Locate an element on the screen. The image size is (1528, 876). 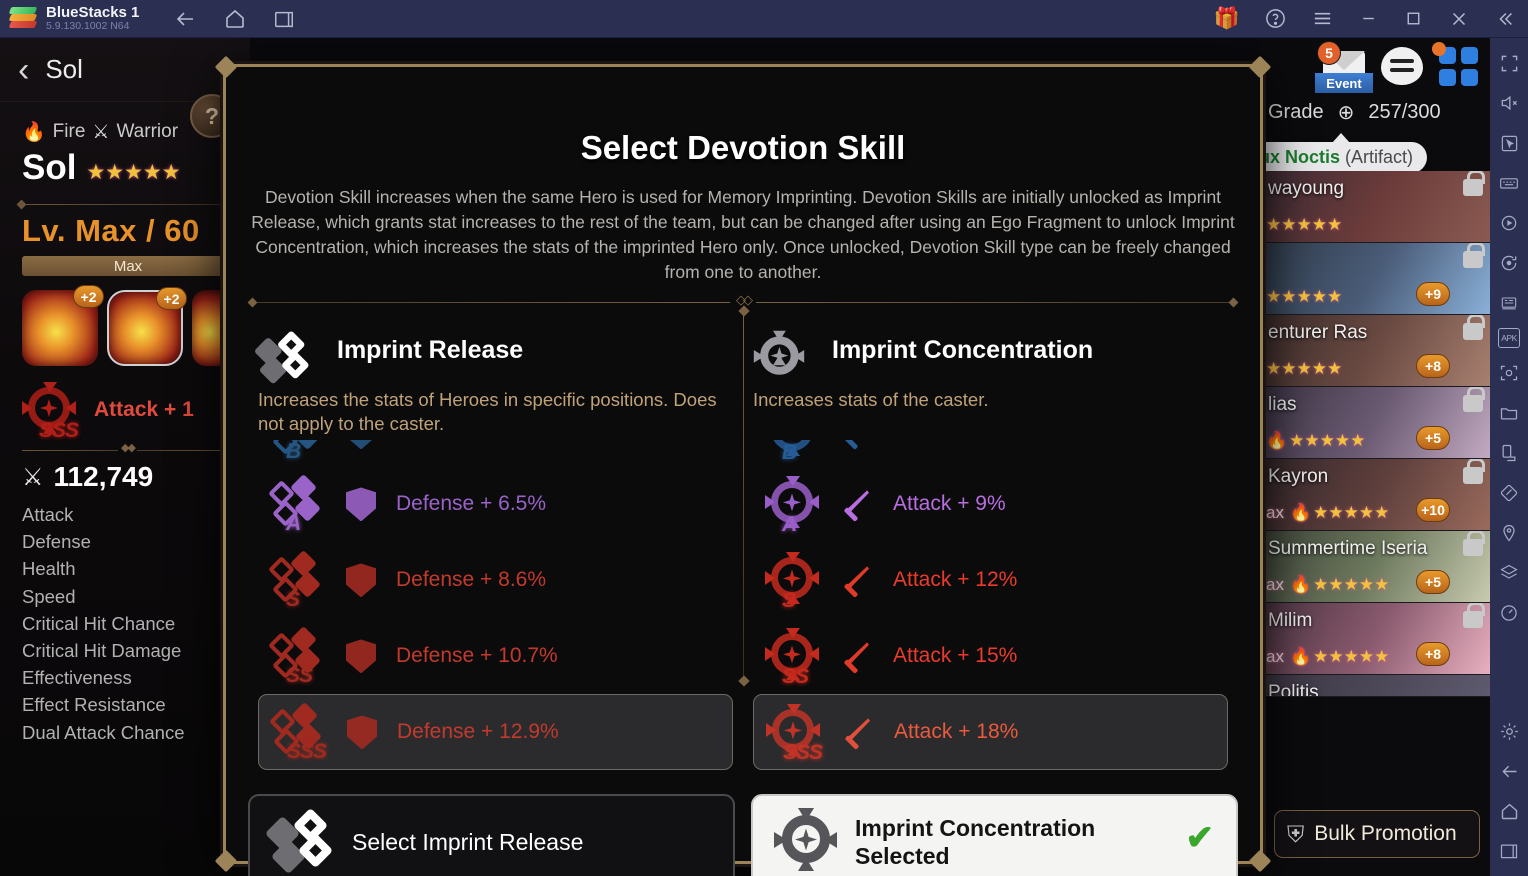
grade-label: B is located at coordinates (789, 453).